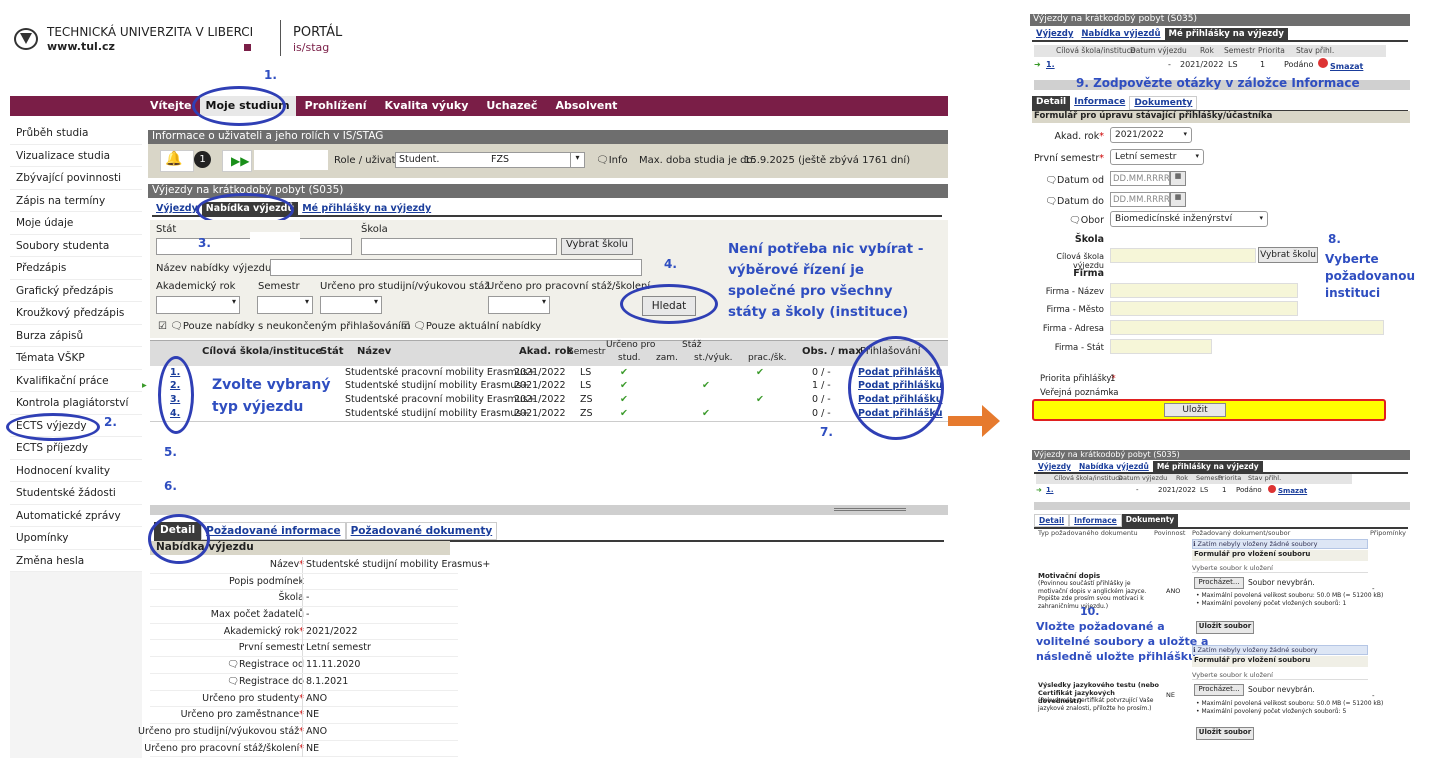 Image resolution: width=1430 pixels, height=772 pixels. What do you see at coordinates (214, 268) in the screenshot?
I see `nazev-label: Název nabídky výjezdu` at bounding box center [214, 268].